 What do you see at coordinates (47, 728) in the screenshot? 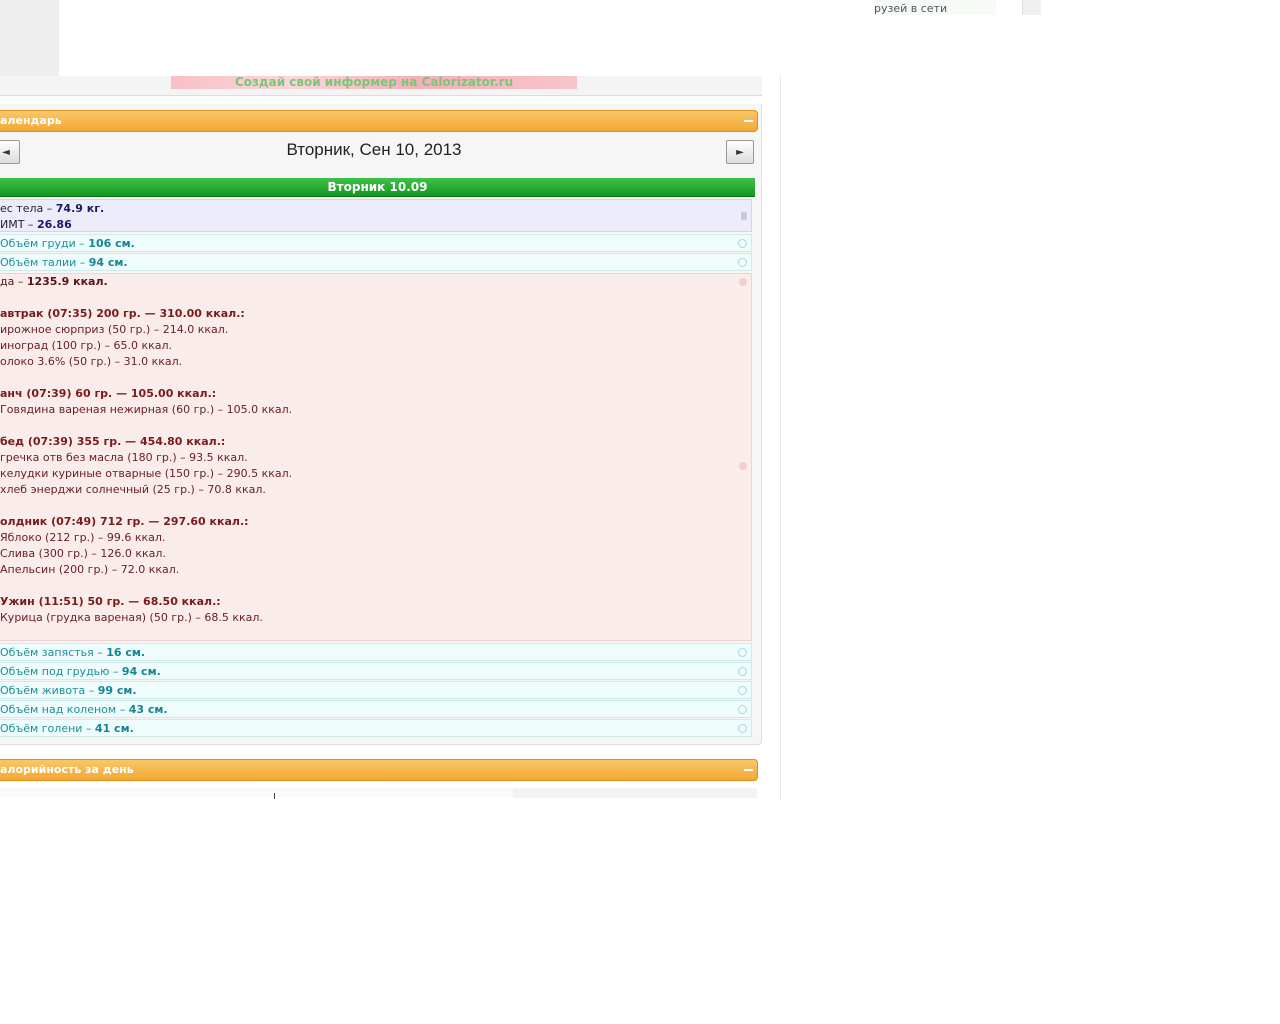
I see `measurement-label: Объём голени –` at bounding box center [47, 728].